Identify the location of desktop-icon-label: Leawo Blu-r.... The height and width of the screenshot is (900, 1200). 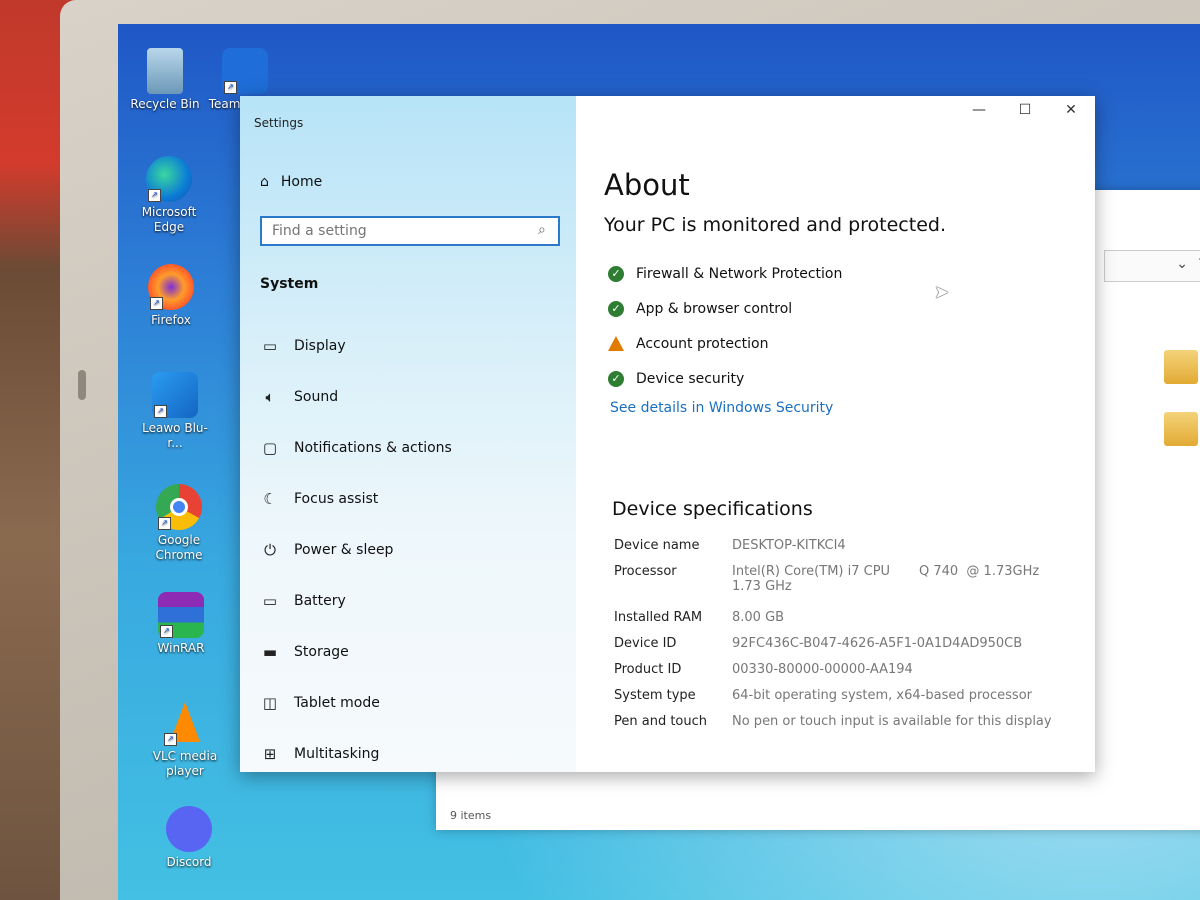
(175, 435).